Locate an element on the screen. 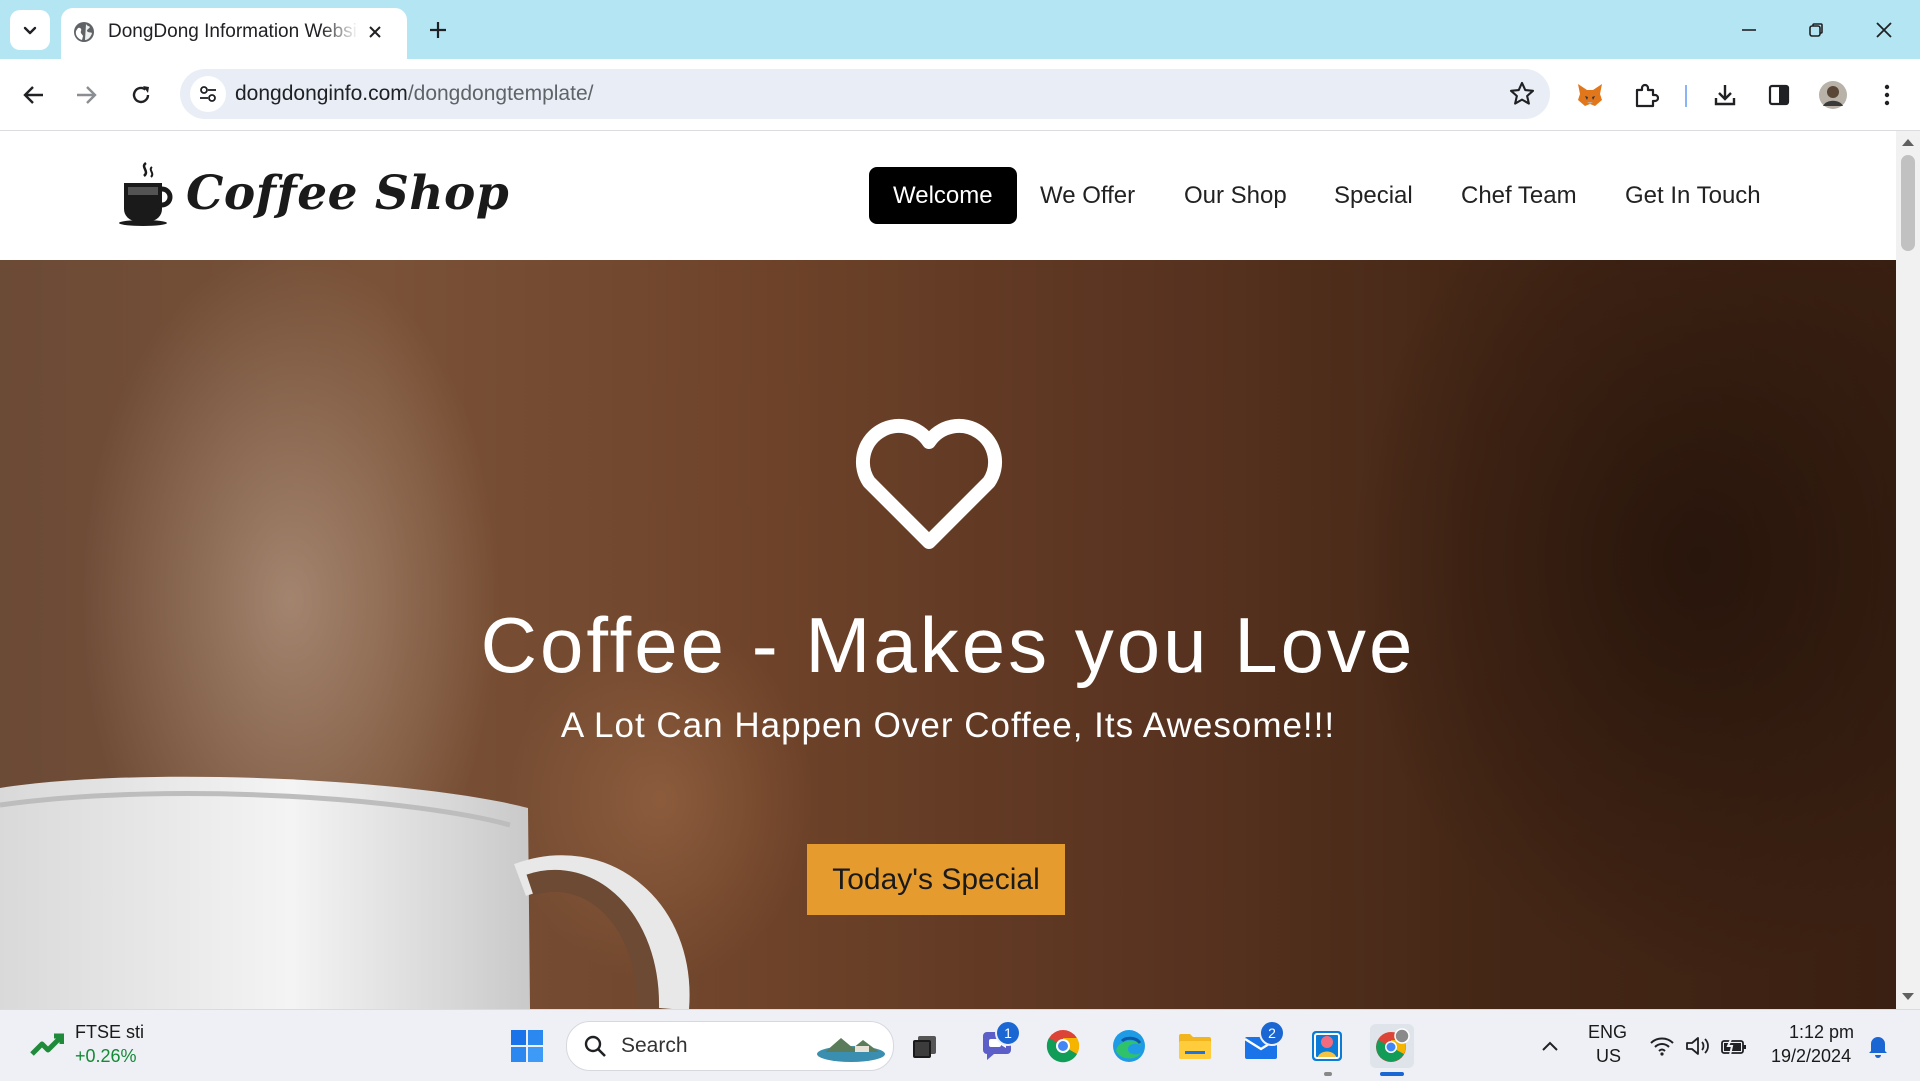  metamask-extension-button is located at coordinates (1590, 95).